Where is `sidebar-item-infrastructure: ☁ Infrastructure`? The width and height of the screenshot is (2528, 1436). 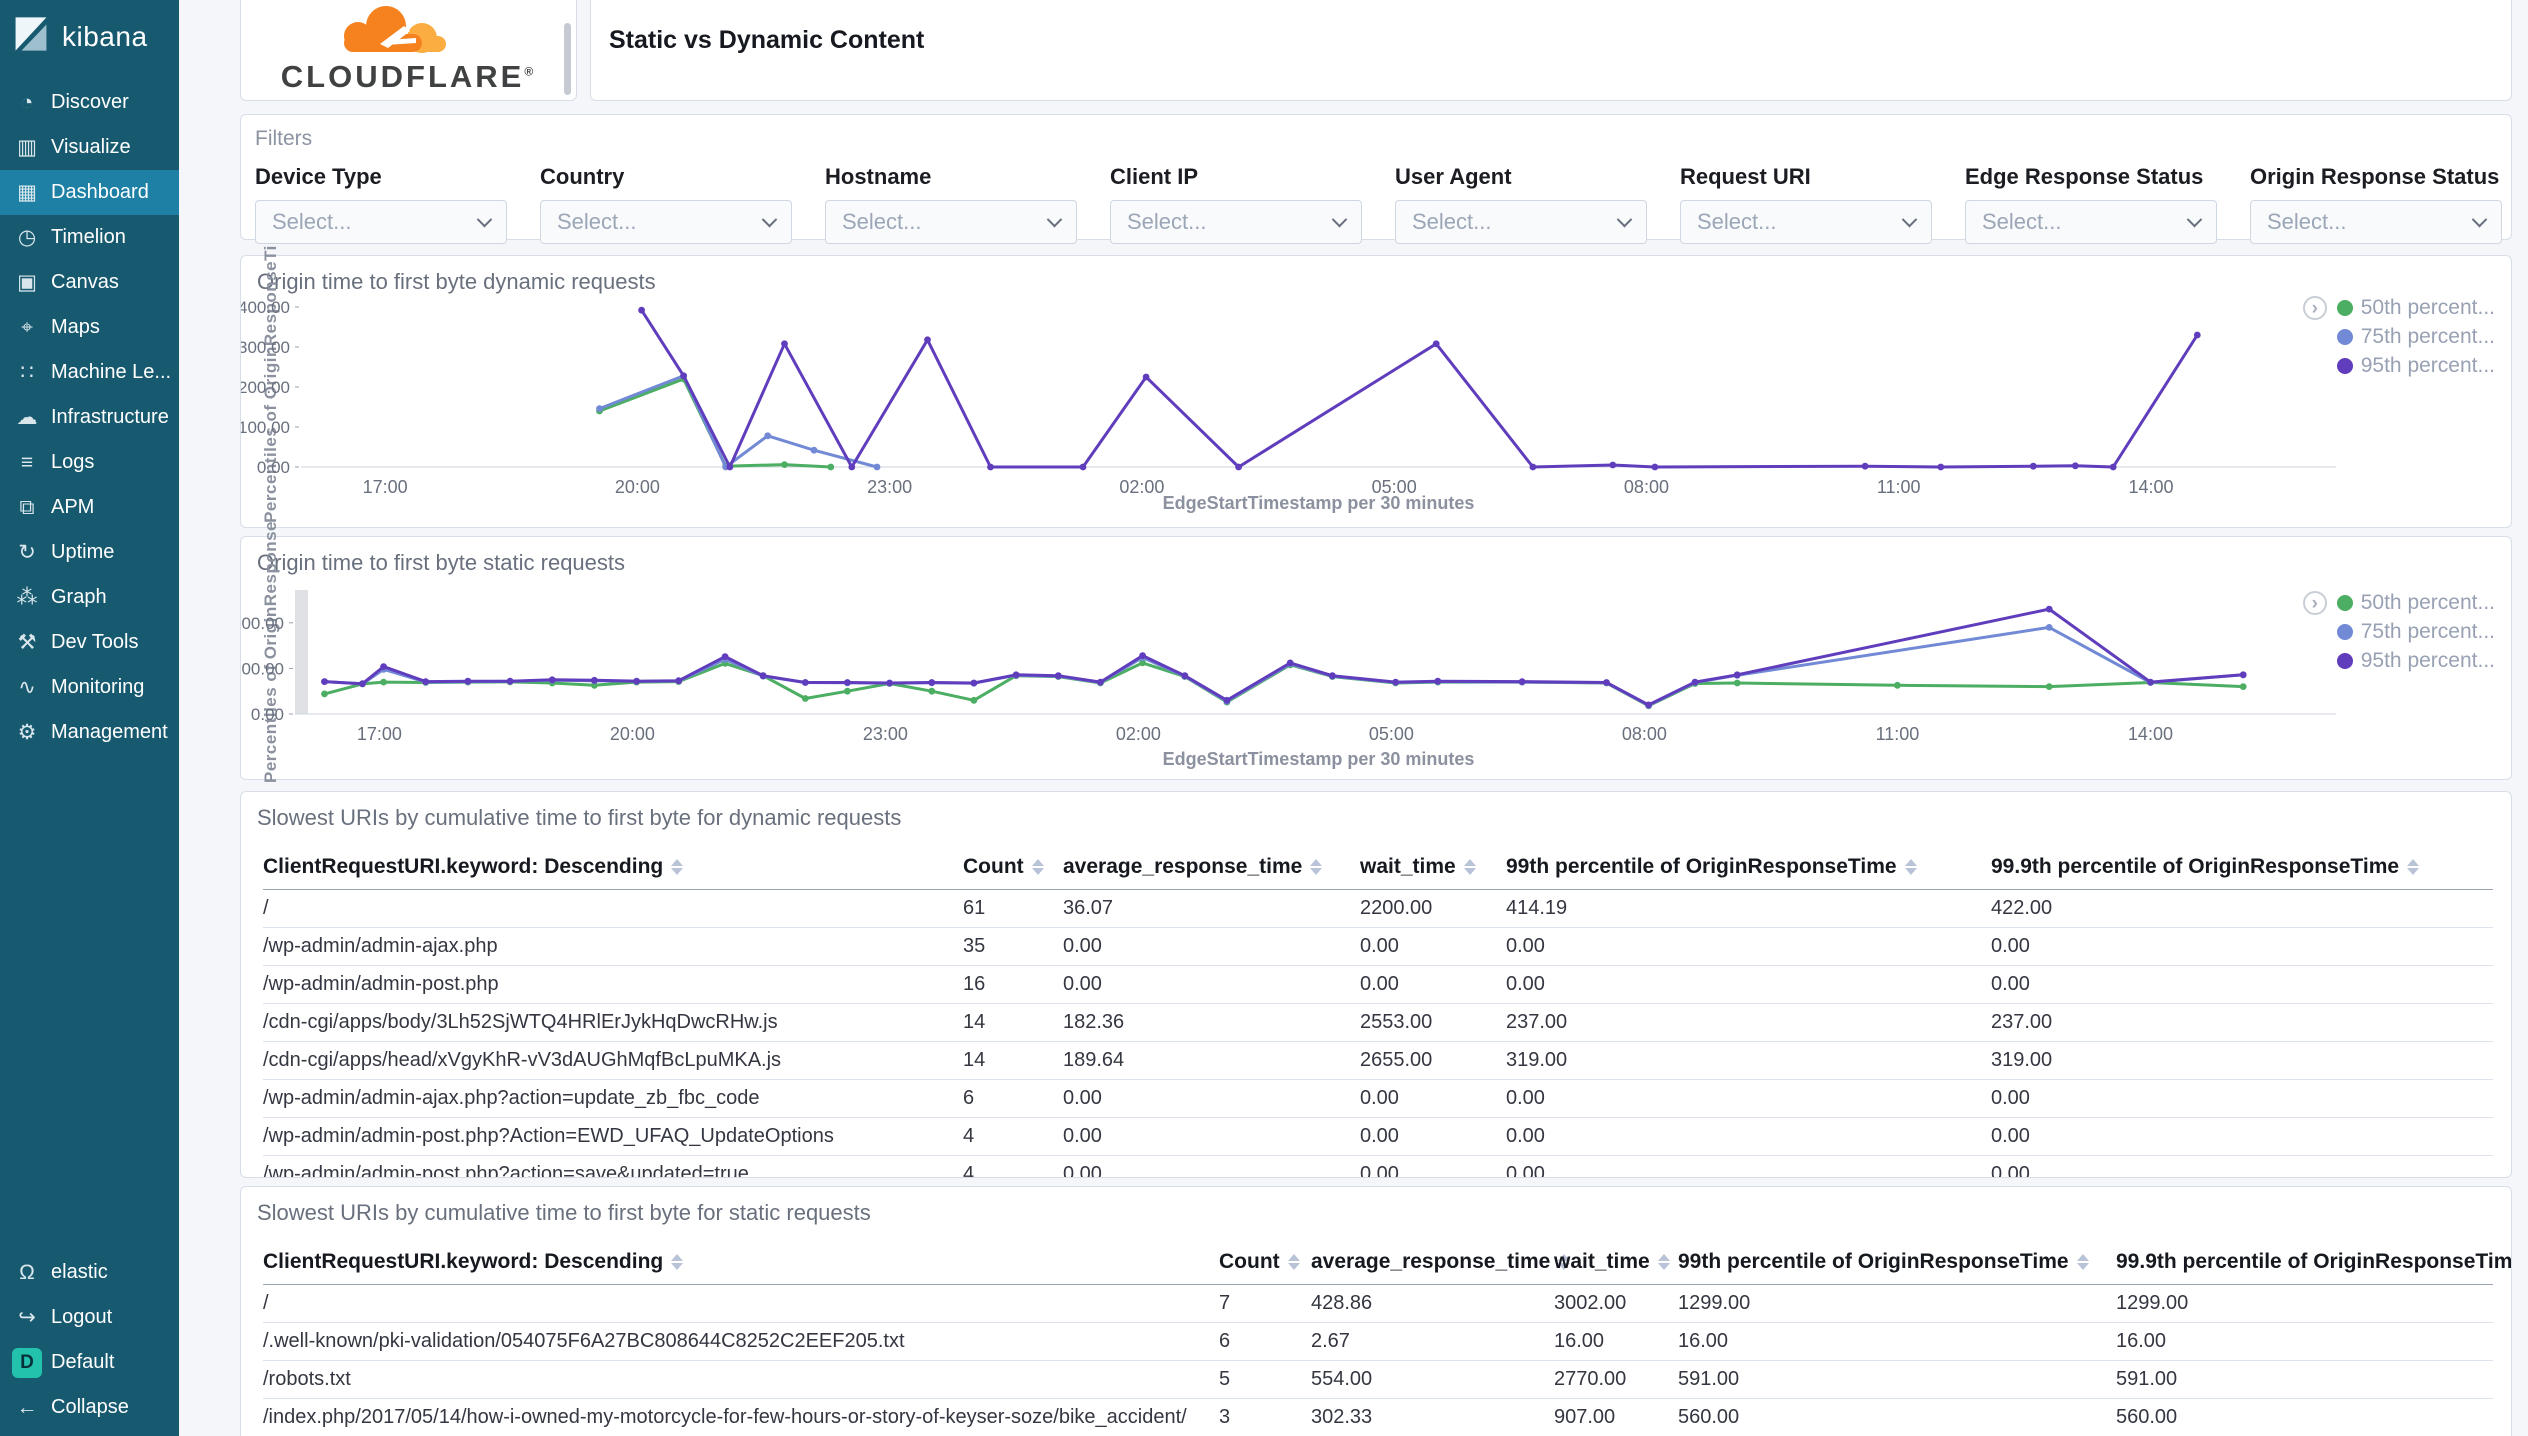
sidebar-item-infrastructure: ☁ Infrastructure is located at coordinates (89, 417).